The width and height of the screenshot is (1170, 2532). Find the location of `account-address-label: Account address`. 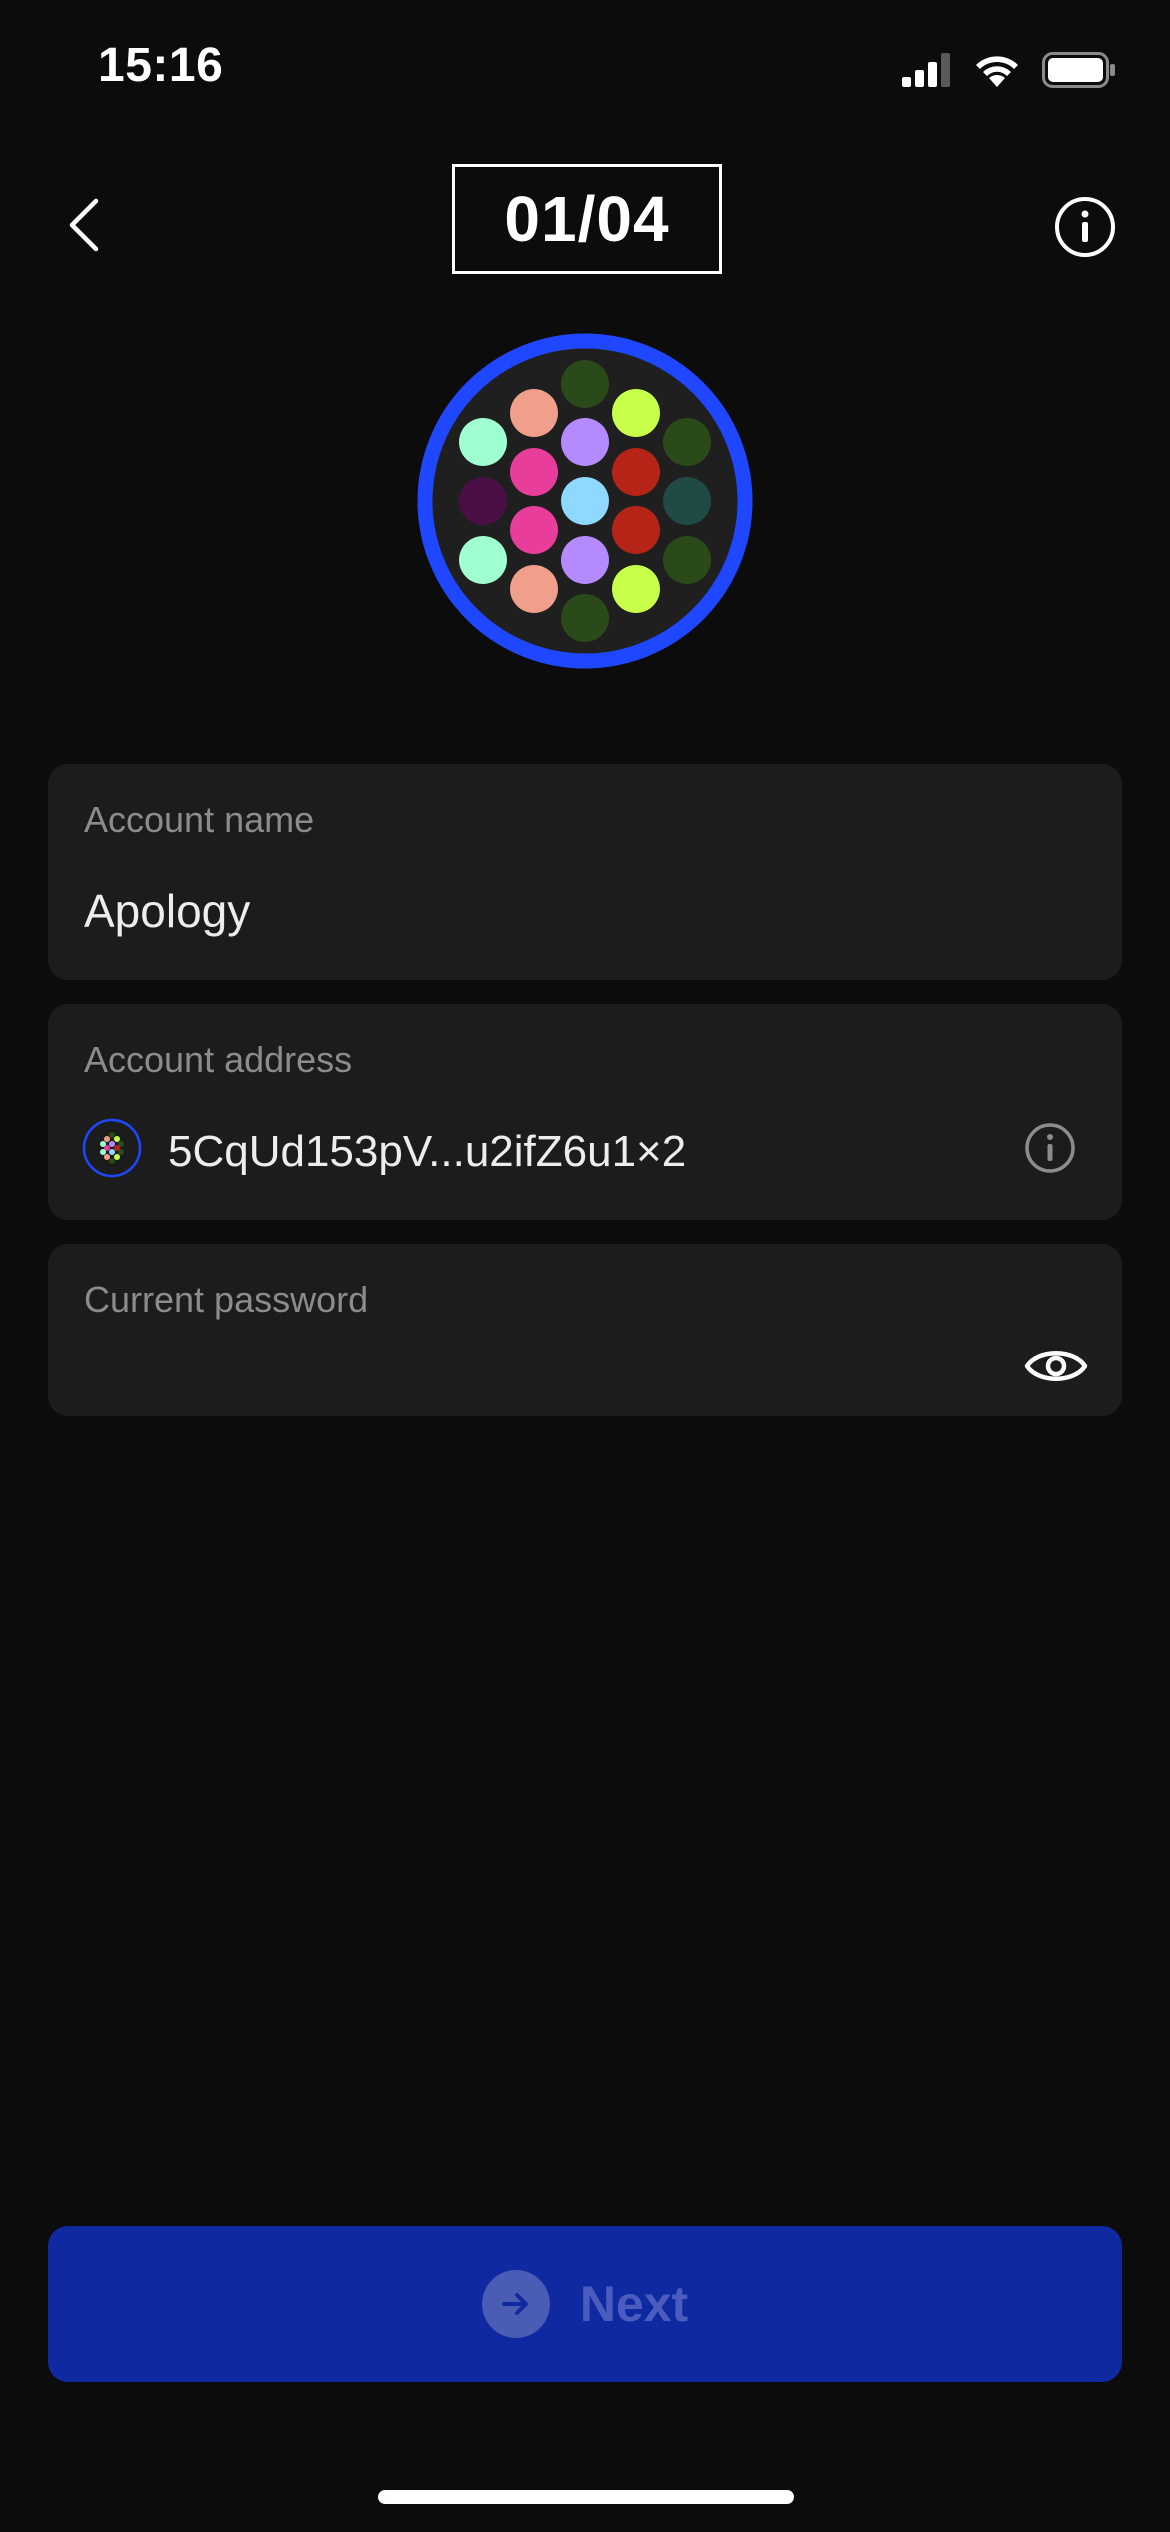

account-address-label: Account address is located at coordinates (218, 1059).